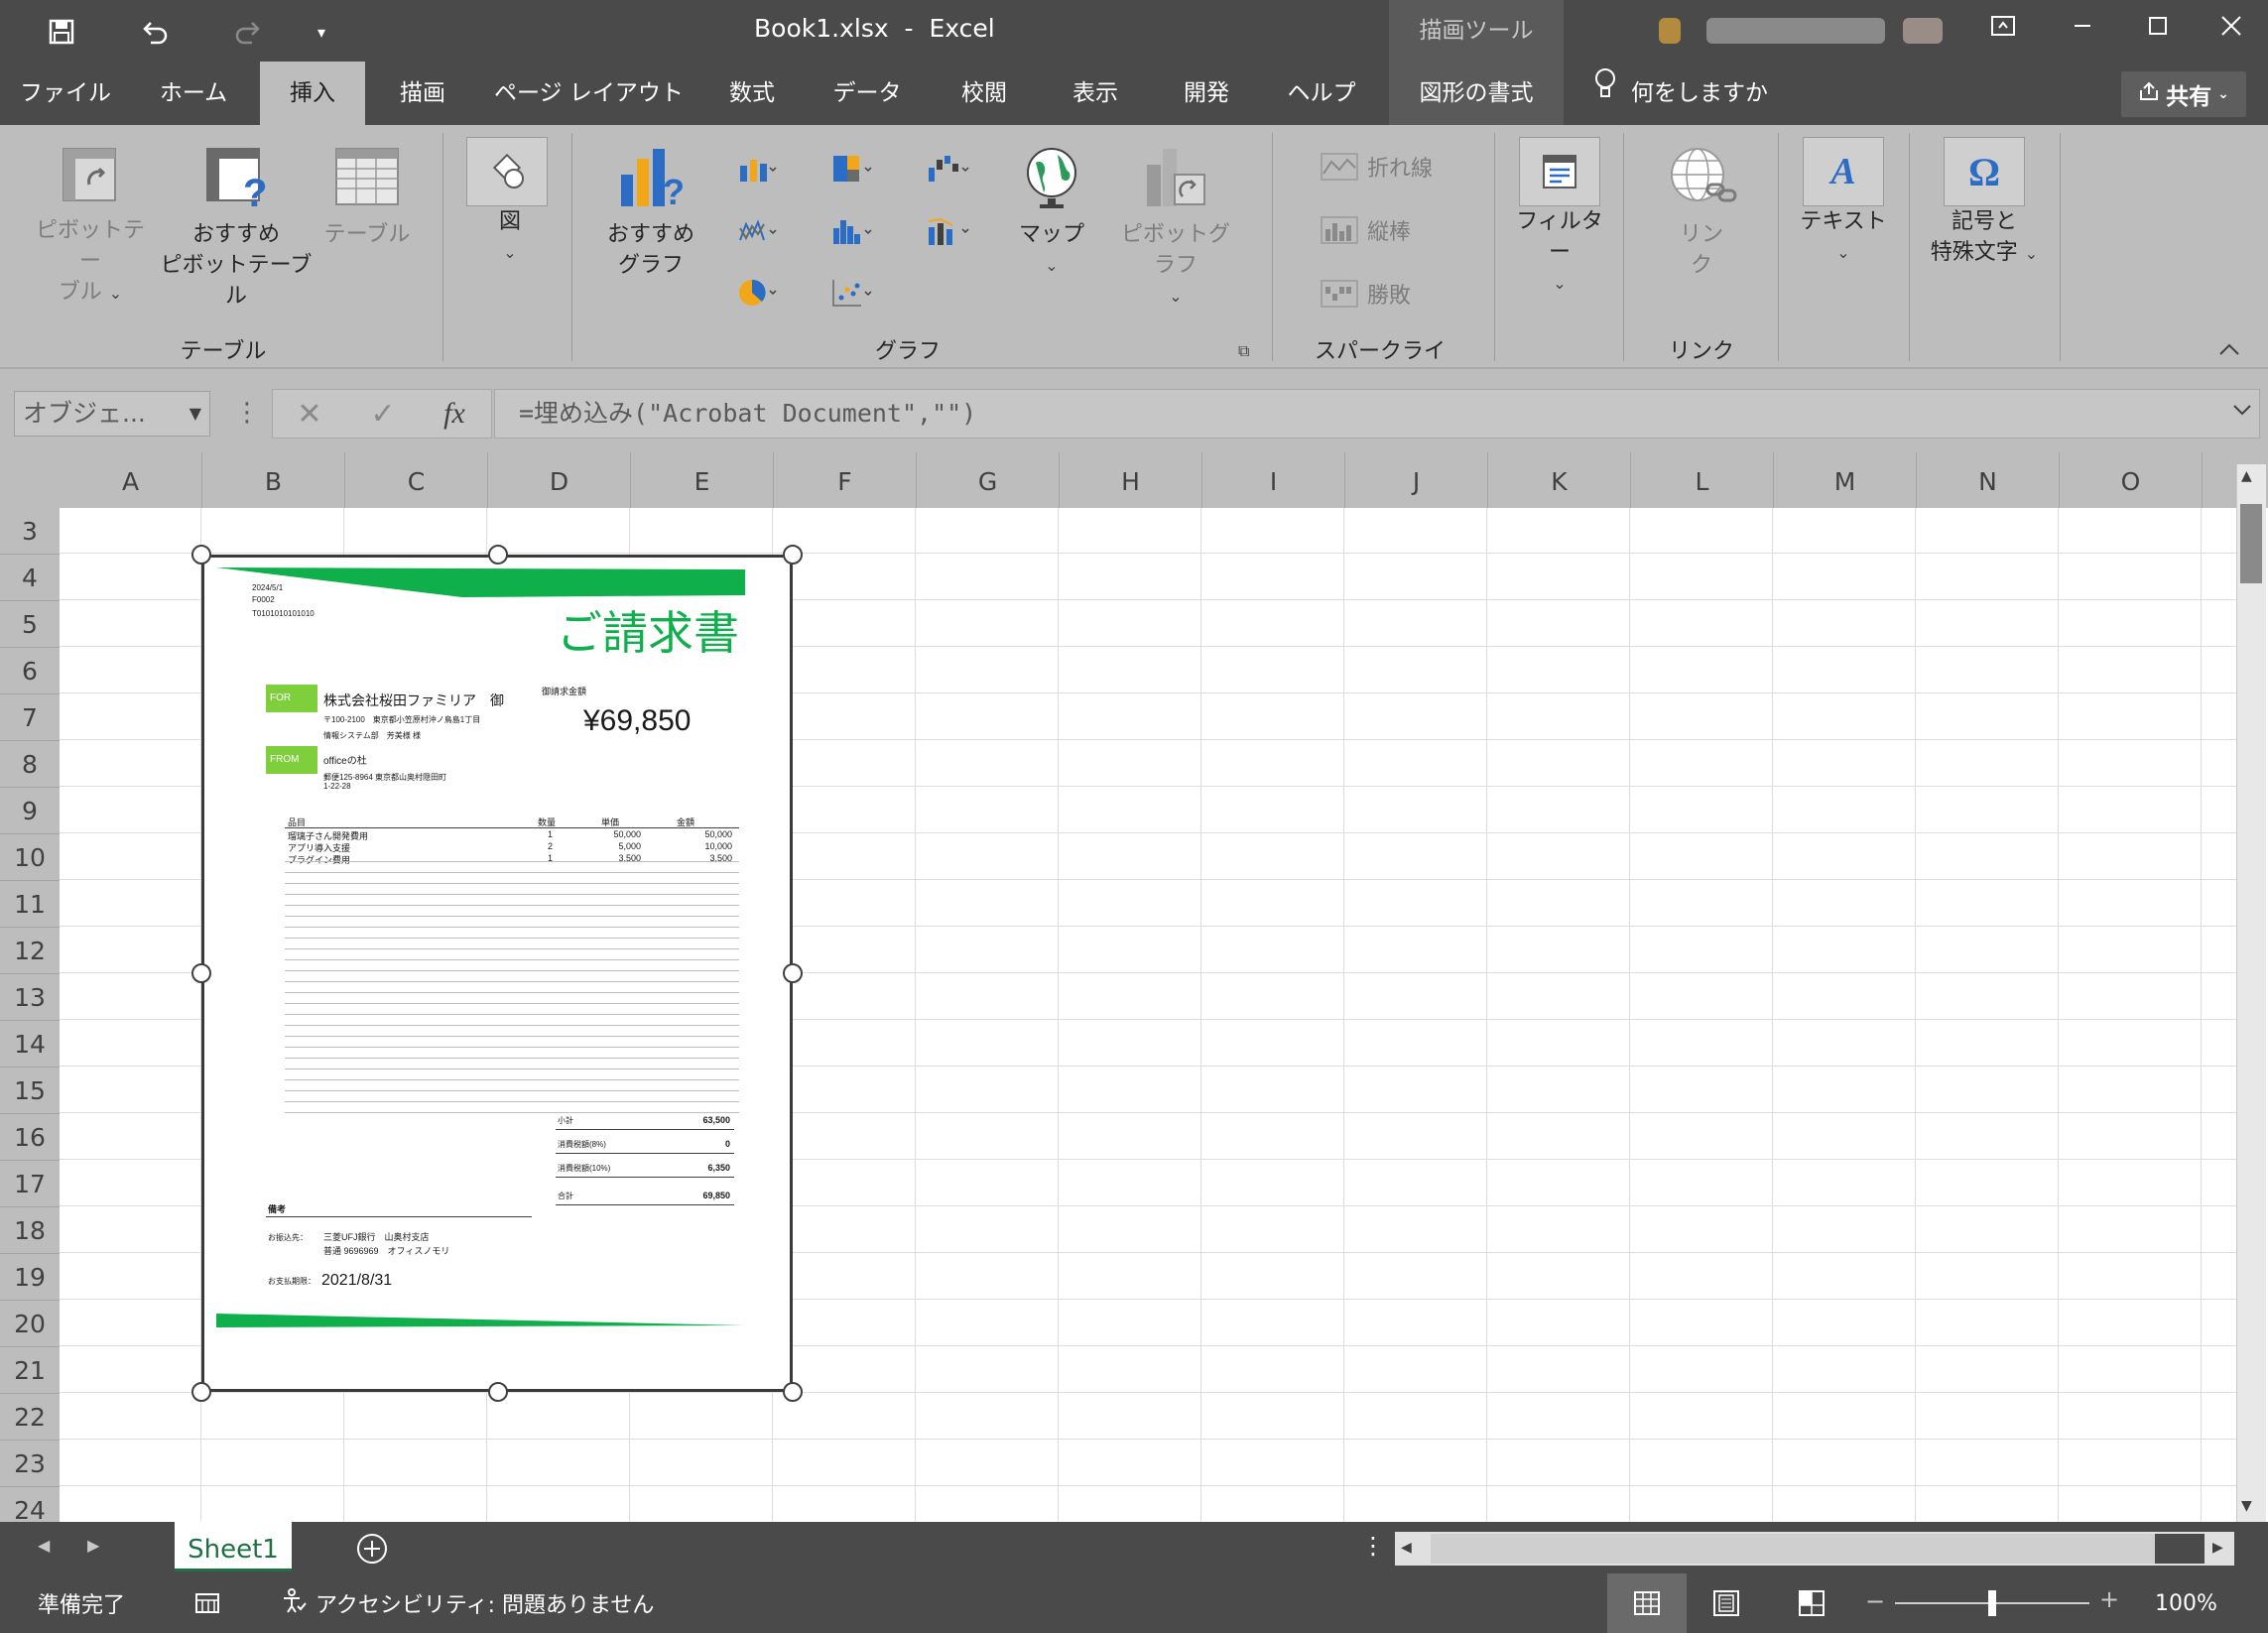 This screenshot has height=1633, width=2268. I want to click on row-header: 14, so click(30, 1044).